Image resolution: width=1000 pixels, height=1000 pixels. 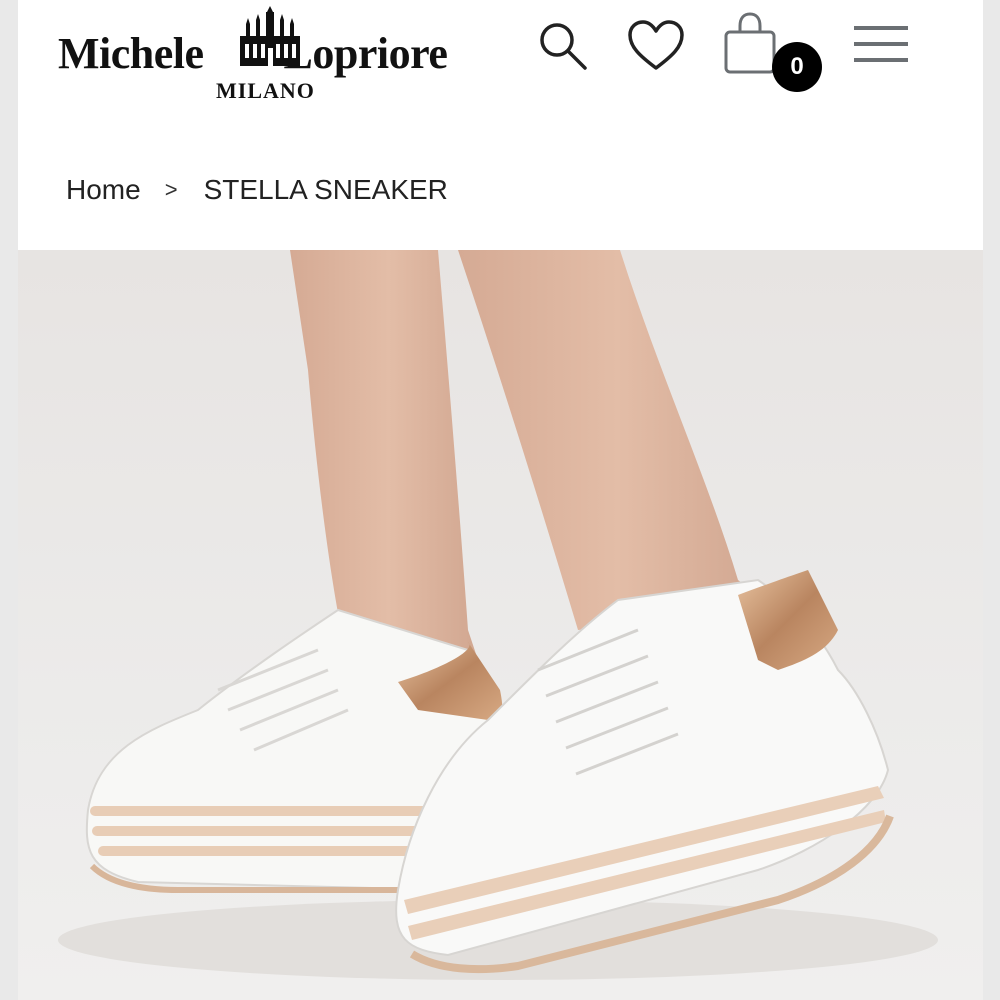 I want to click on cart-button, so click(x=750, y=44).